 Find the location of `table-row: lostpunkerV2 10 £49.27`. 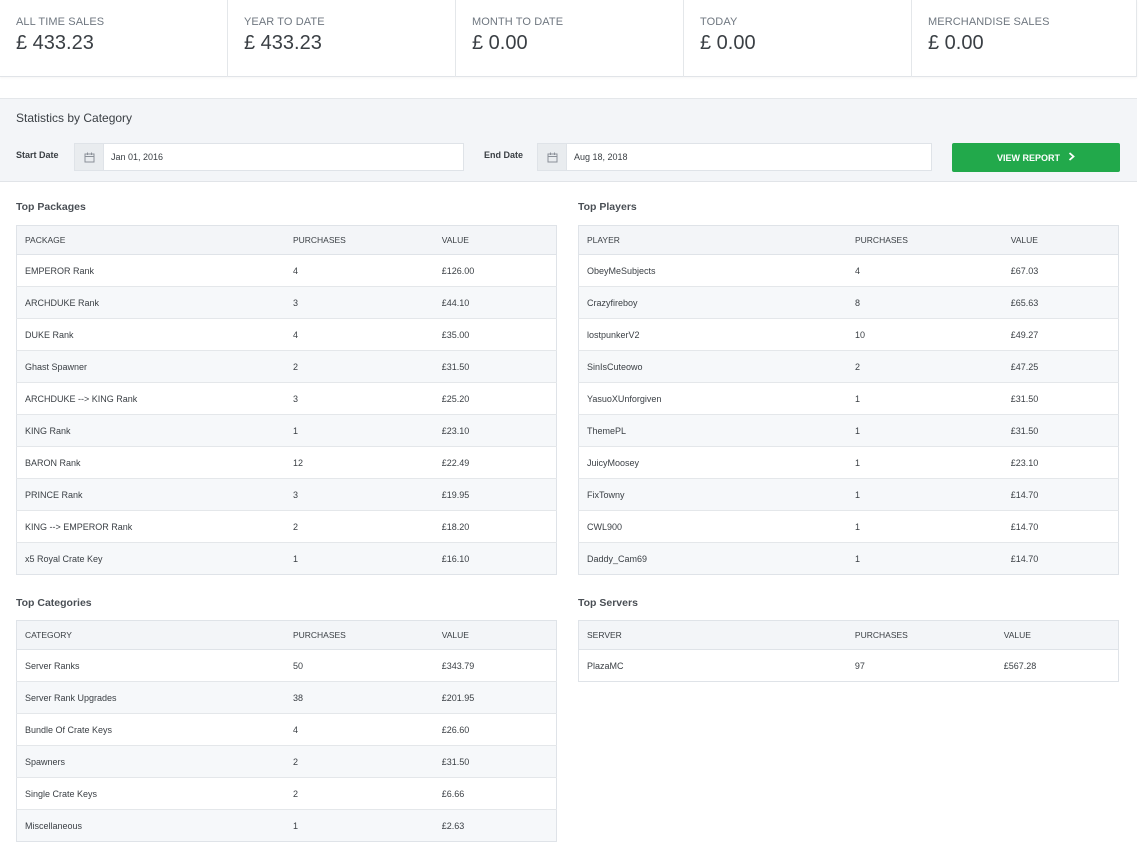

table-row: lostpunkerV2 10 £49.27 is located at coordinates (848, 334).